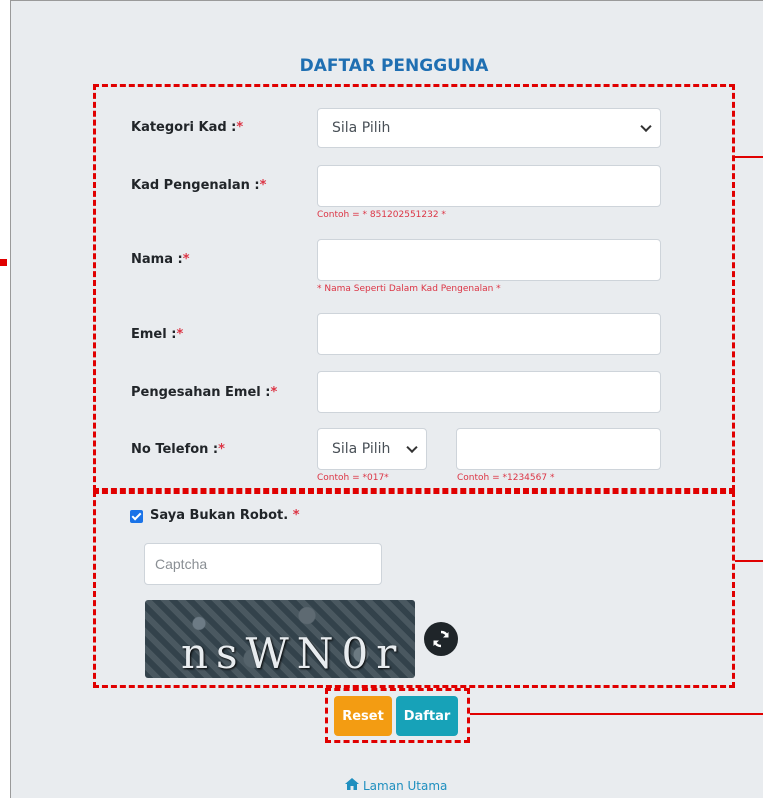  Describe the element at coordinates (409, 289) in the screenshot. I see `nama-hint: * Nama Seperti Dalam Kad Pengenalan *` at that location.